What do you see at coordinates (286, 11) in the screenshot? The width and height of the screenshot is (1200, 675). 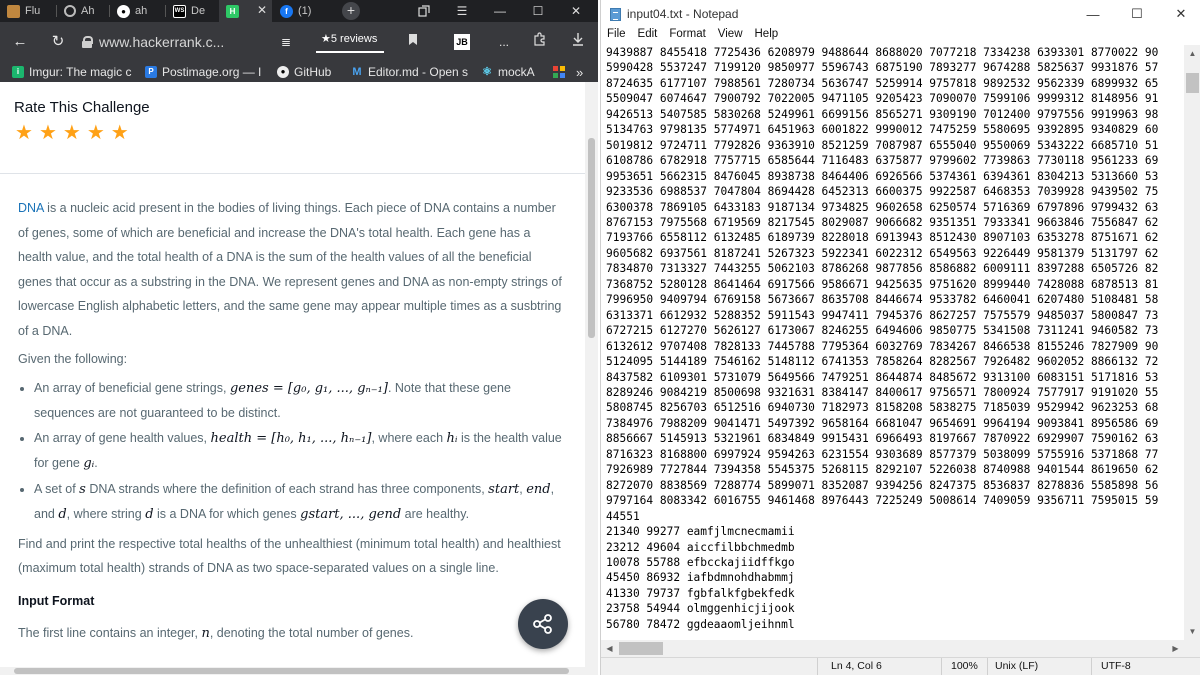 I see `facebook-icon: f` at bounding box center [286, 11].